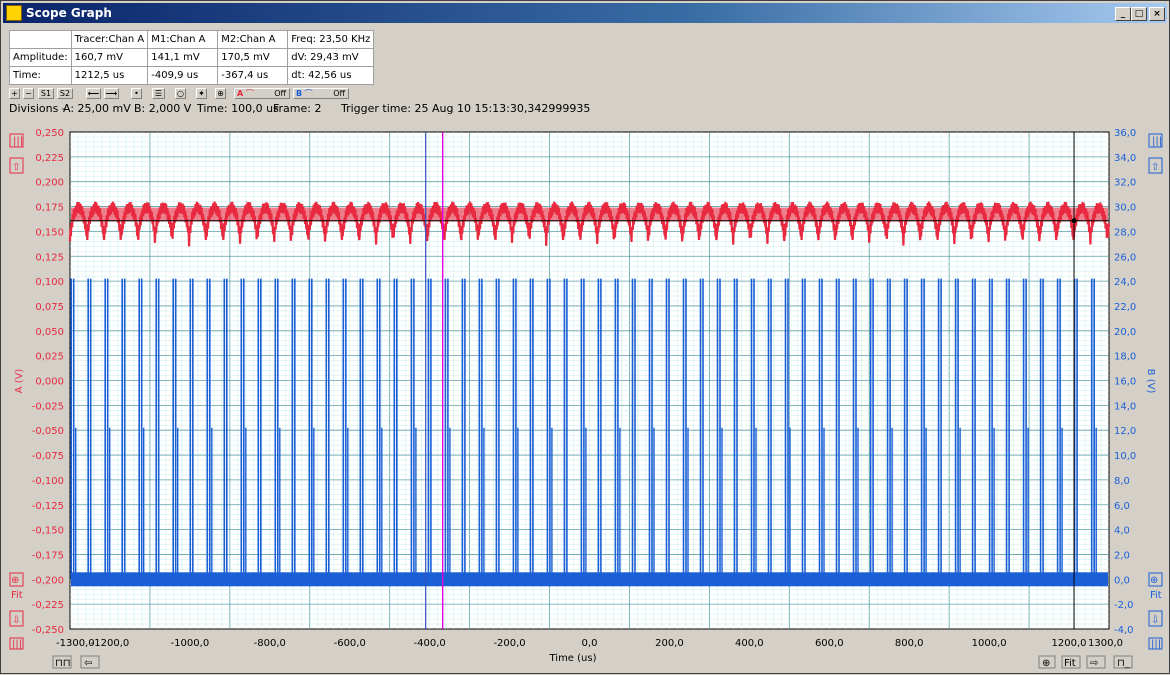 This screenshot has width=1170, height=675. What do you see at coordinates (190, 643) in the screenshot?
I see `x-tick-label: -1000,0` at bounding box center [190, 643].